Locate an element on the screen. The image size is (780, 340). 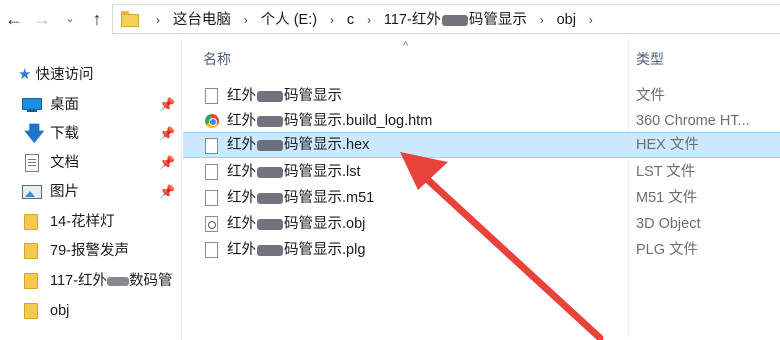
documents-icon is located at coordinates (32, 163).